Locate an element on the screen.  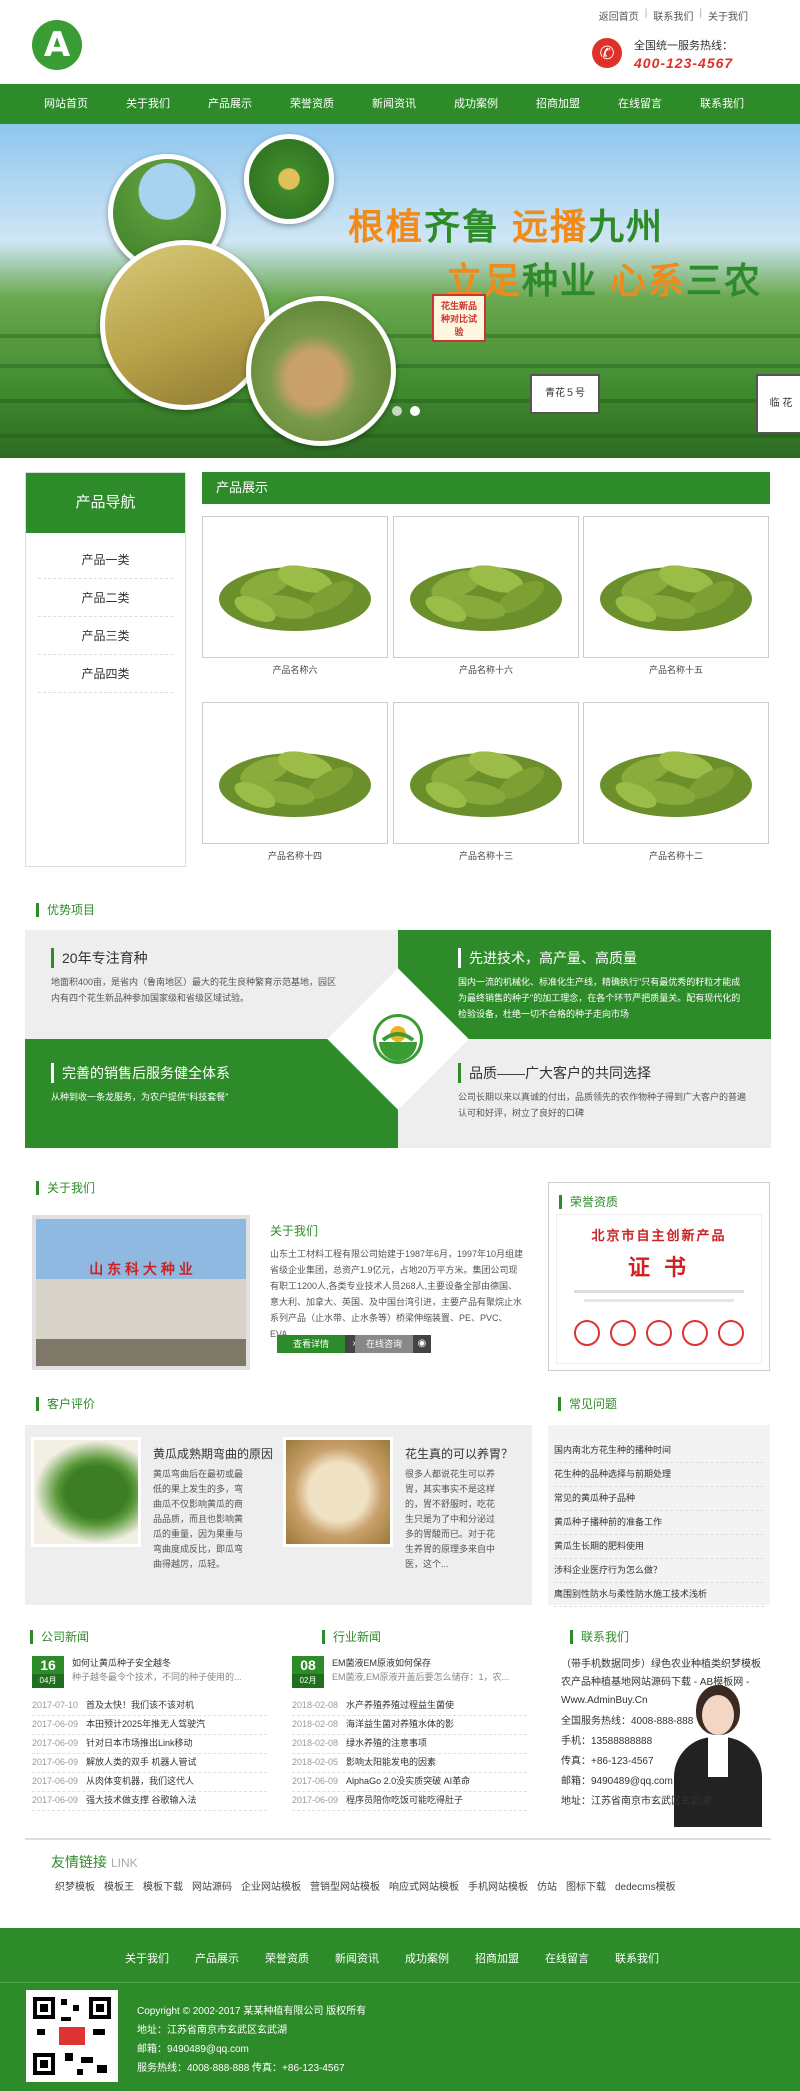
nav-products: 产品展示 is located at coordinates (230, 104).